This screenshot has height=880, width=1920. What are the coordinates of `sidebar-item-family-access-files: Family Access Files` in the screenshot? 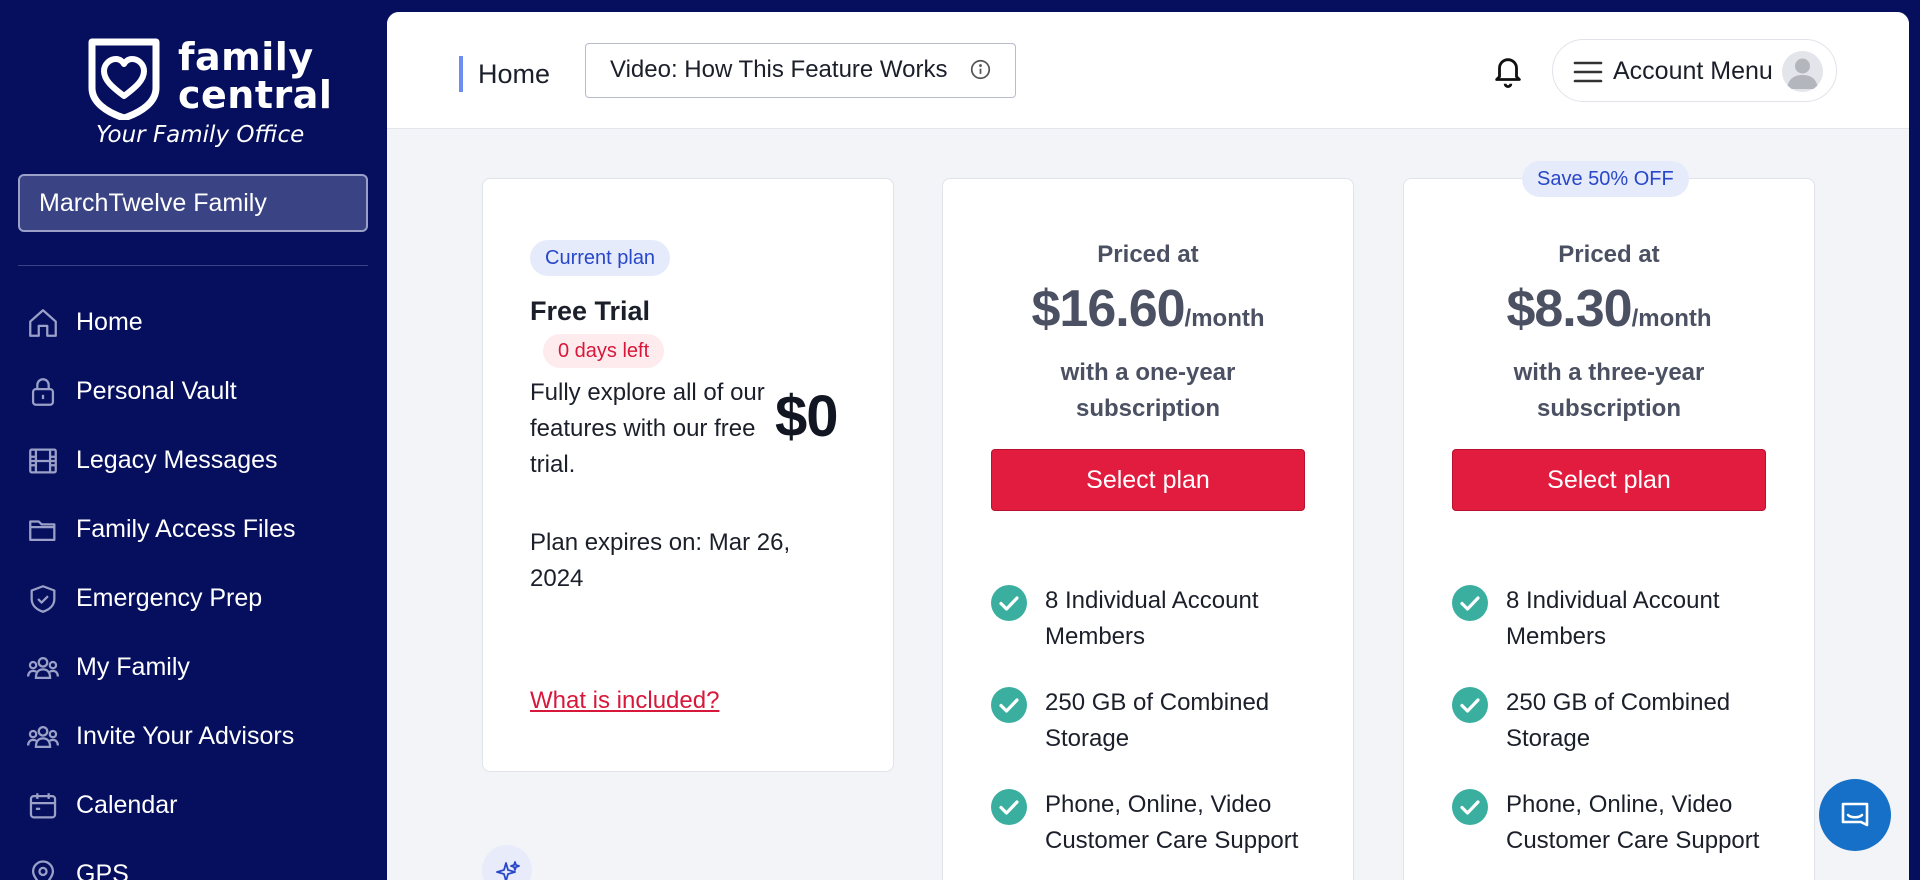 It's located at (193, 529).